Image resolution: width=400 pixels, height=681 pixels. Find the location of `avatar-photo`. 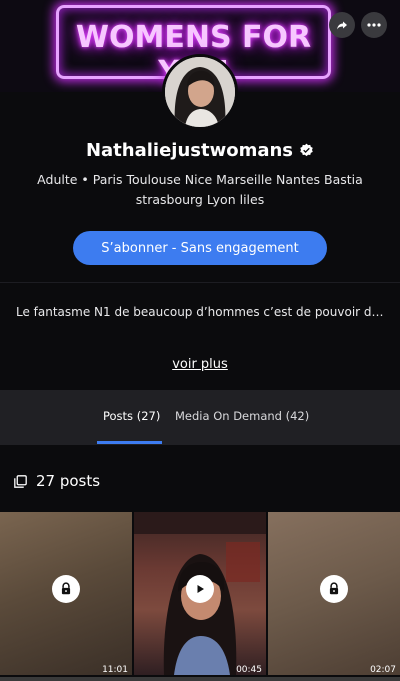

avatar-photo is located at coordinates (200, 92).